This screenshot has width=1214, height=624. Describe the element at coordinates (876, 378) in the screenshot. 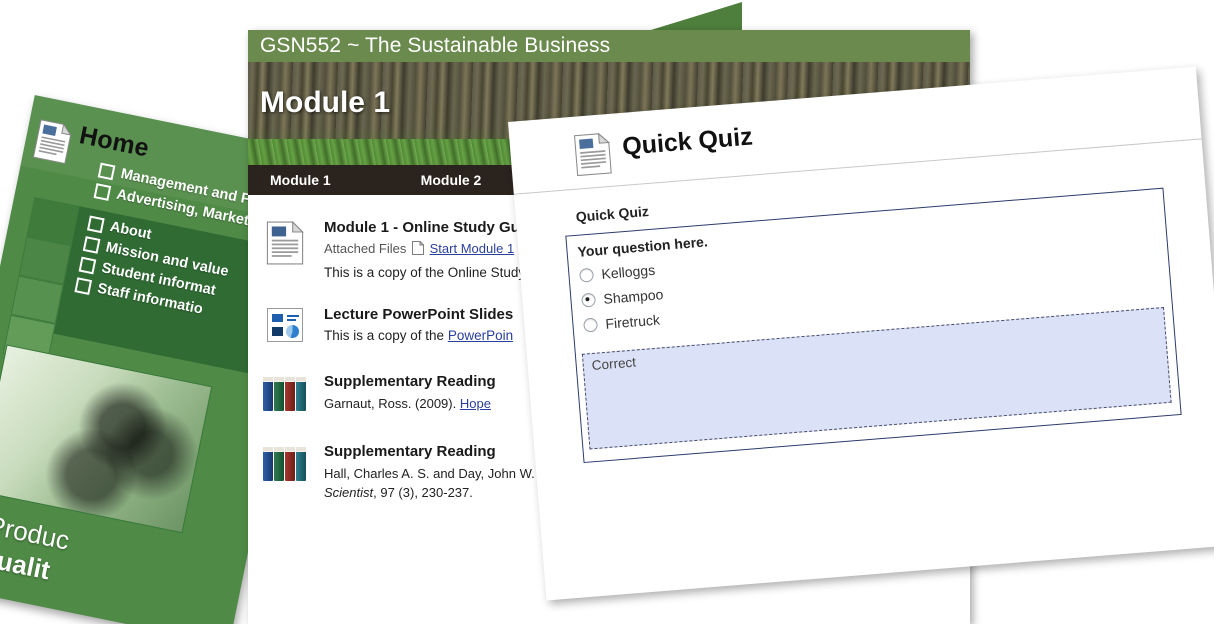

I see `quiz-feedback-box: Correct` at that location.